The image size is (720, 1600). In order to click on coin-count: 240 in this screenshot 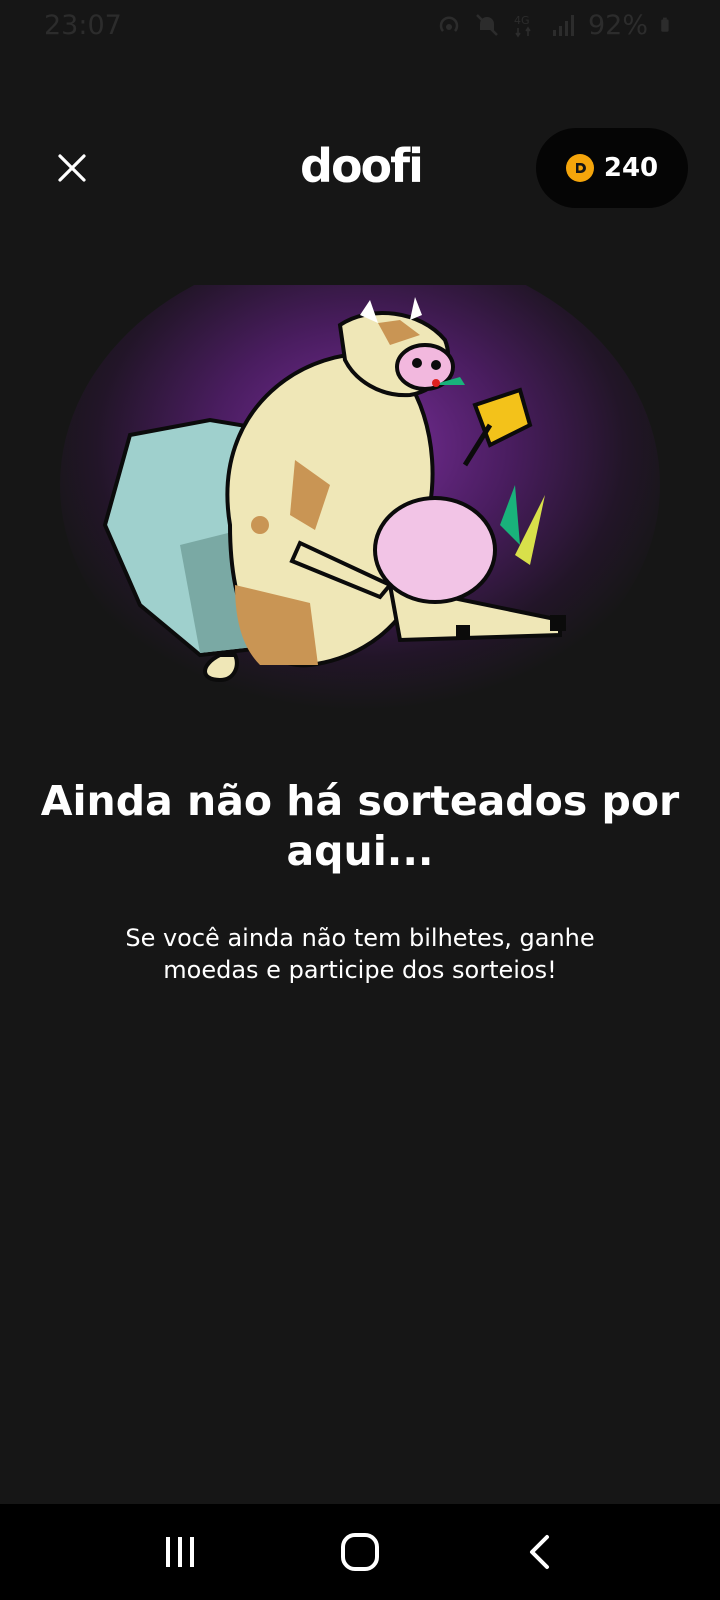, I will do `click(631, 168)`.